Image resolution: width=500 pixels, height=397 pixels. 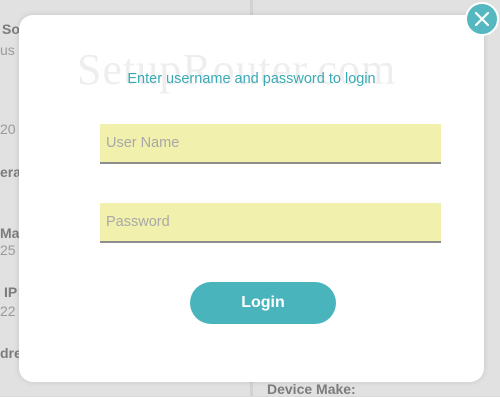 I want to click on background-device-make-label: Device Make:, so click(x=311, y=389).